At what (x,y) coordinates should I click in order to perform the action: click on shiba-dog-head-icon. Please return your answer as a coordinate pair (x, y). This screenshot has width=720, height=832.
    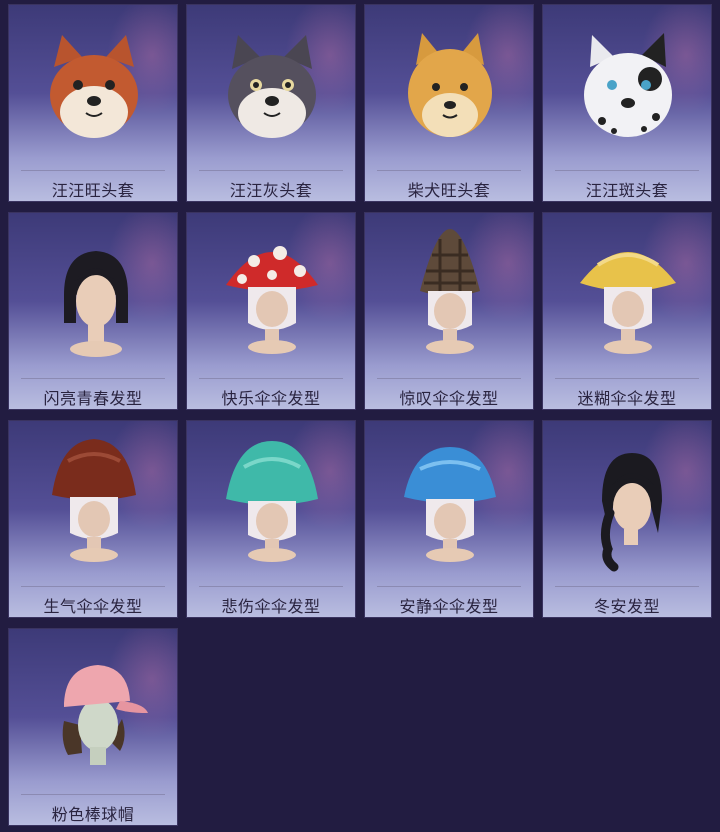
    Looking at the image, I should click on (450, 85).